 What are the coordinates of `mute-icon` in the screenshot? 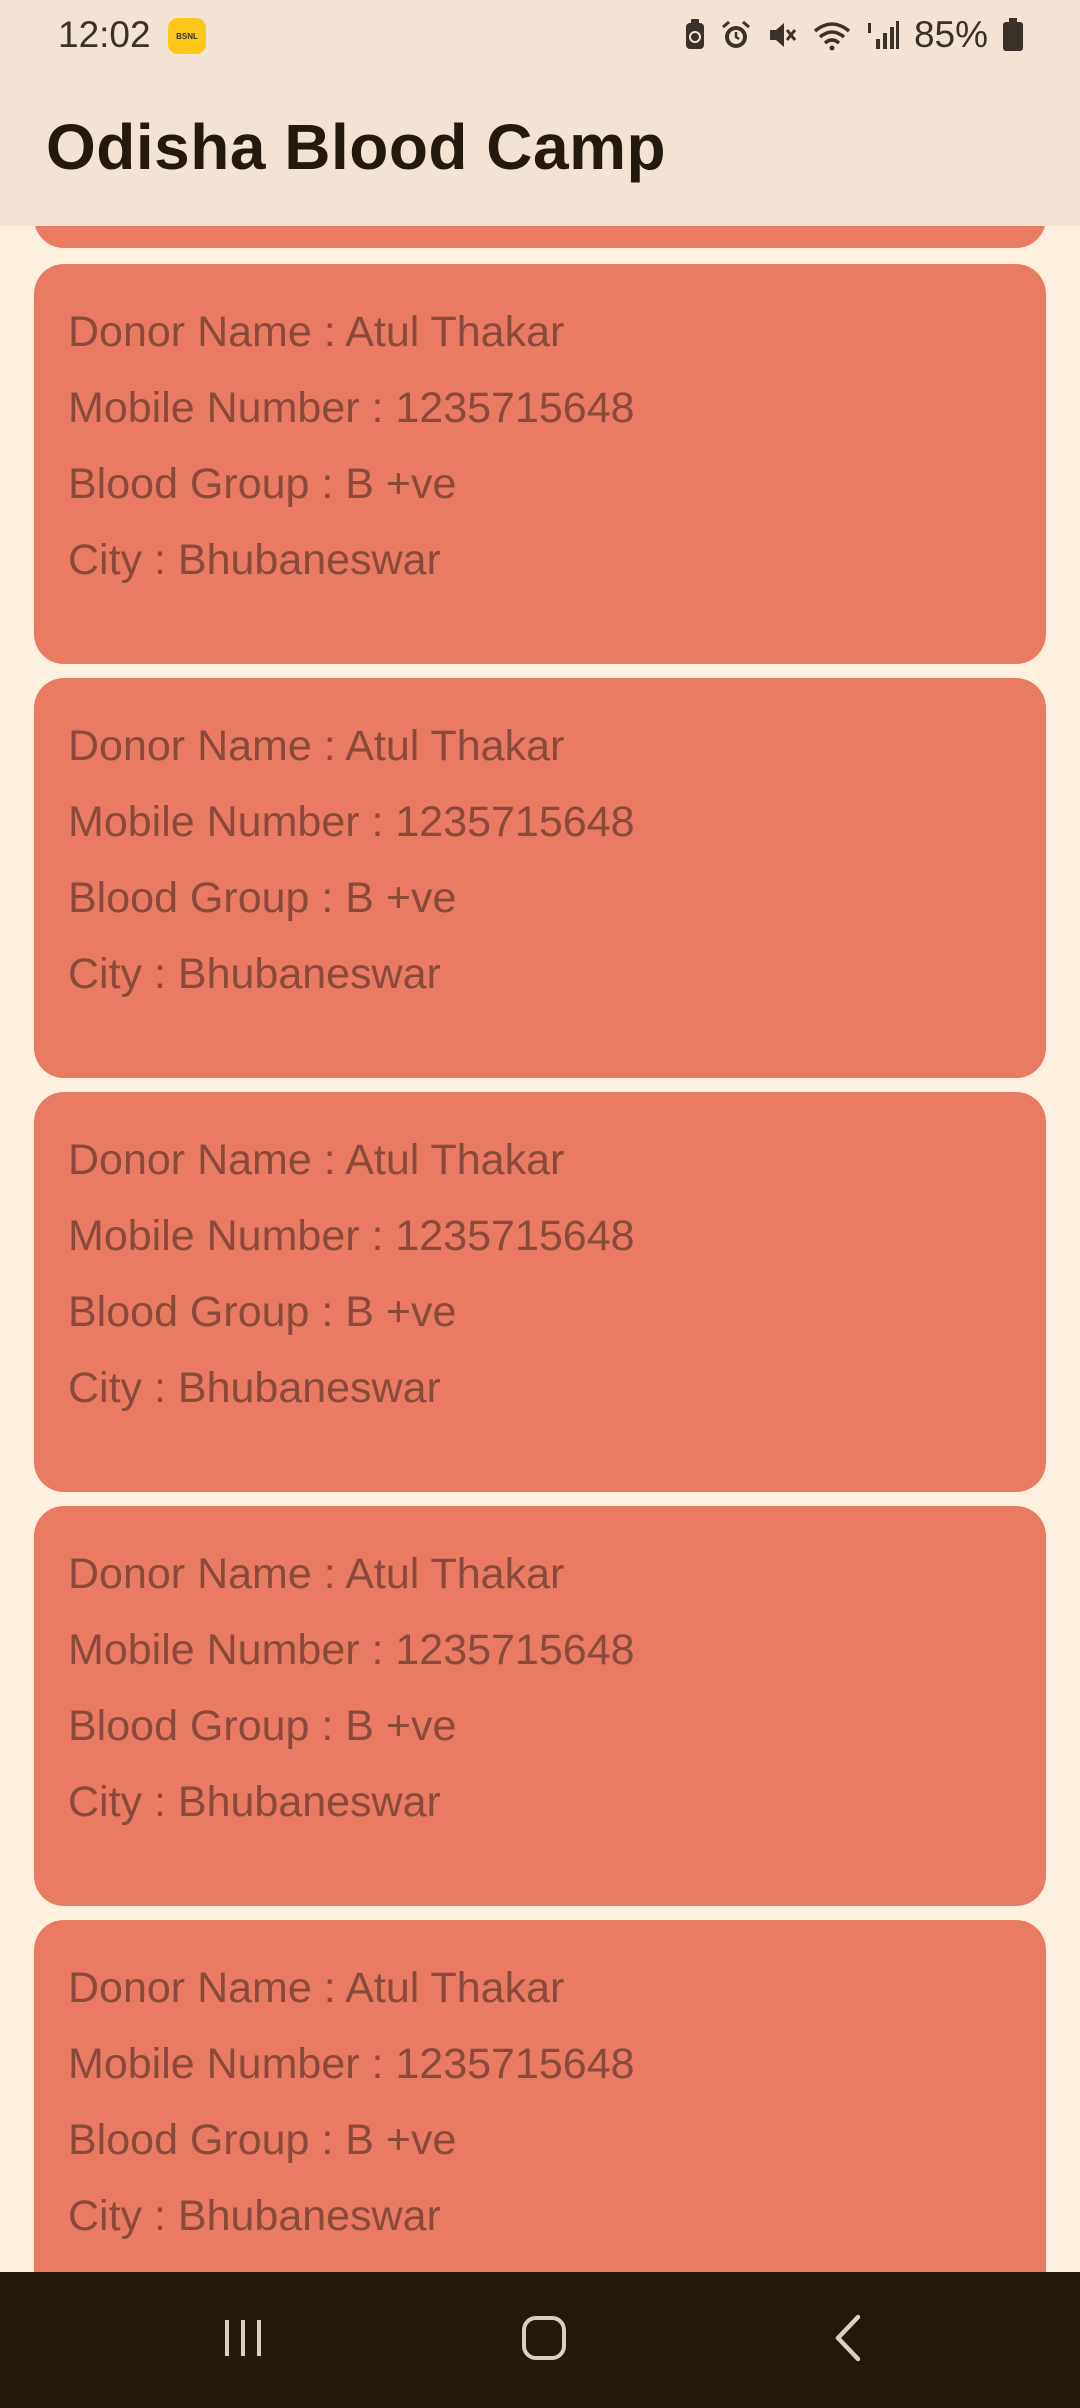 It's located at (782, 35).